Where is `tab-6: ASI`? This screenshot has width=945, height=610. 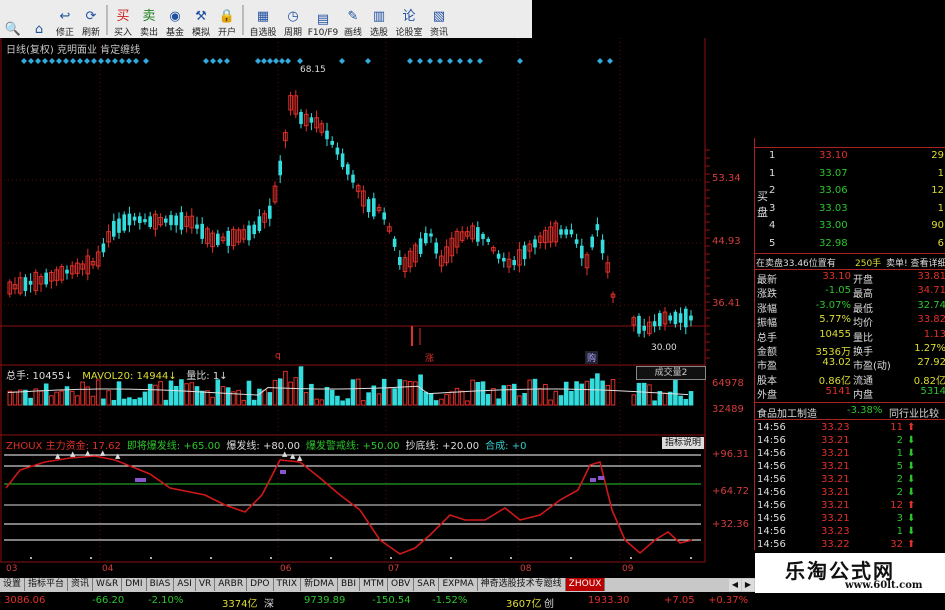
tab-6: ASI is located at coordinates (185, 584).